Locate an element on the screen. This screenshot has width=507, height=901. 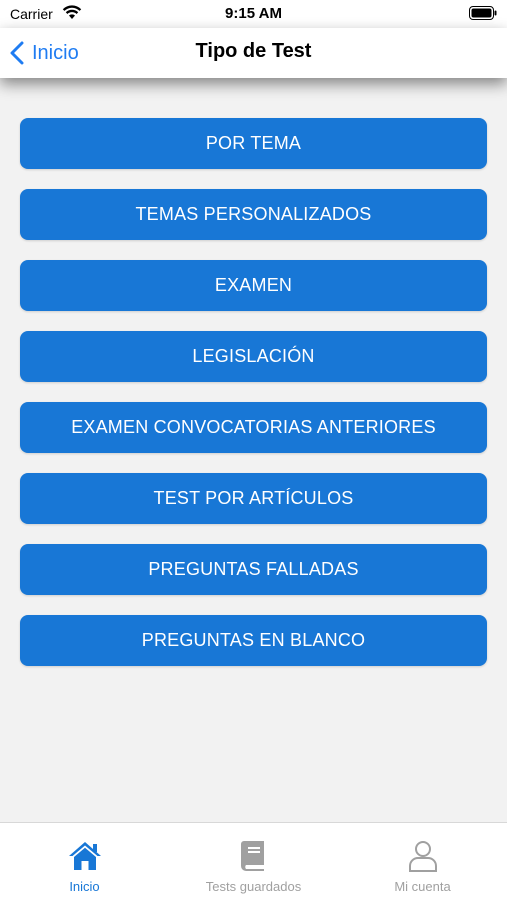
book-icon is located at coordinates (252, 856).